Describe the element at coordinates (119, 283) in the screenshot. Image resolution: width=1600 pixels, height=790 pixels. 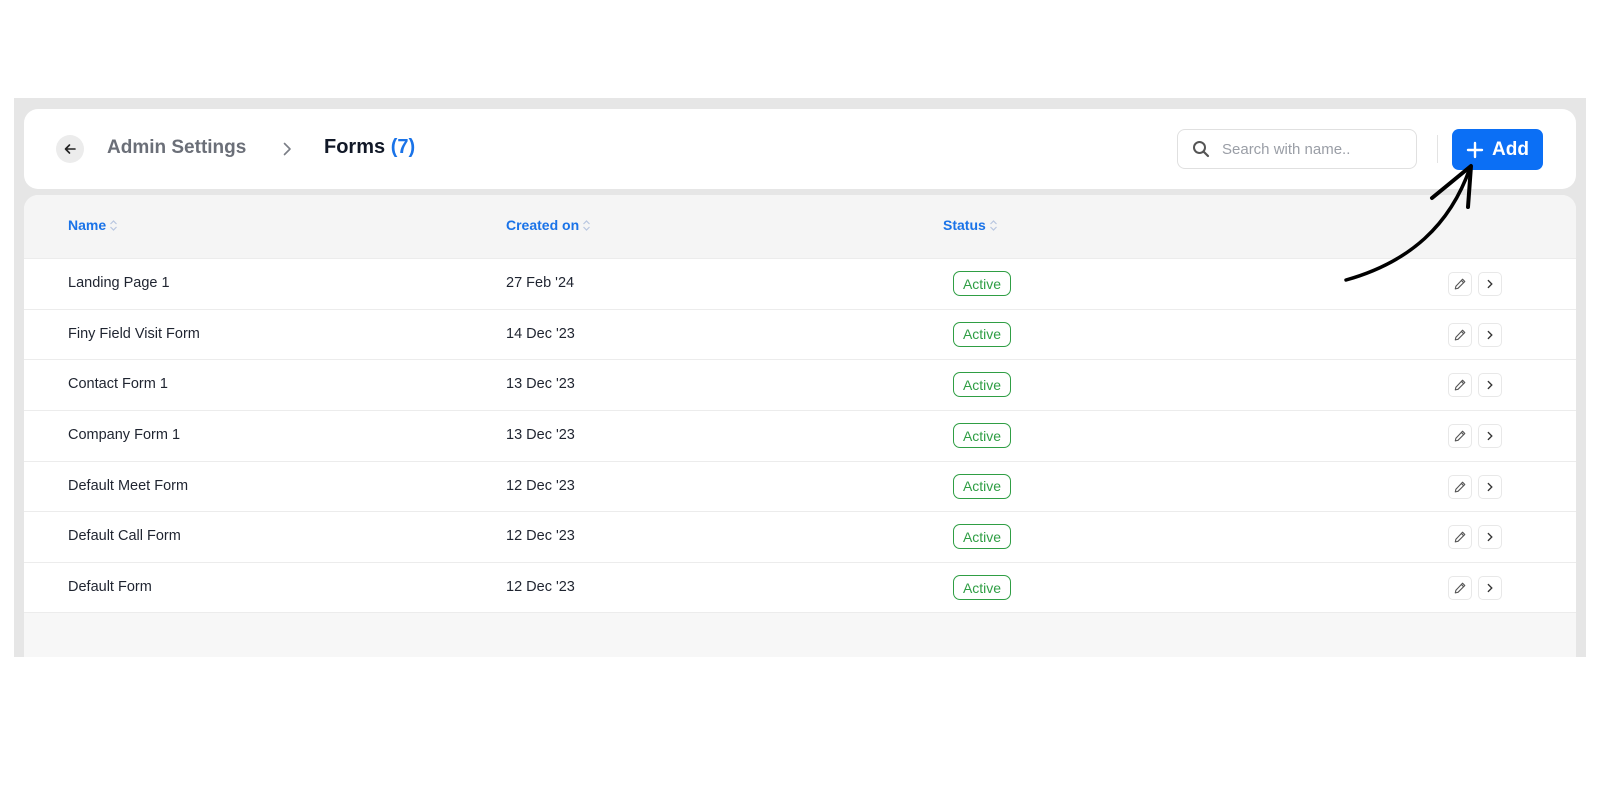
I see `form-name: Landing Page 1` at that location.